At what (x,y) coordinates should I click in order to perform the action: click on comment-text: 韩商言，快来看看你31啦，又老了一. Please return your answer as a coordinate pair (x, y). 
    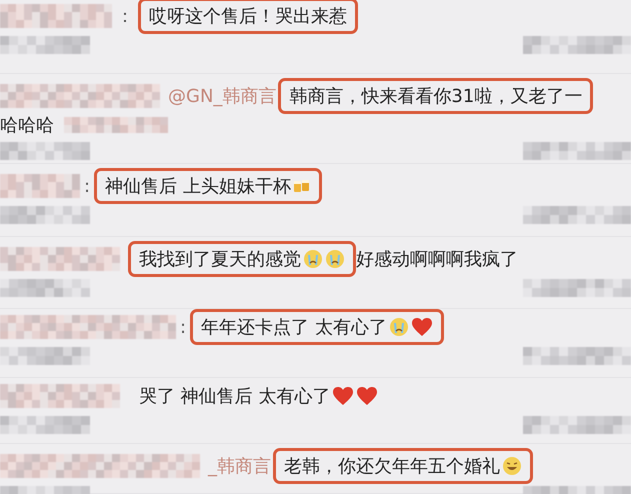
    Looking at the image, I should click on (435, 96).